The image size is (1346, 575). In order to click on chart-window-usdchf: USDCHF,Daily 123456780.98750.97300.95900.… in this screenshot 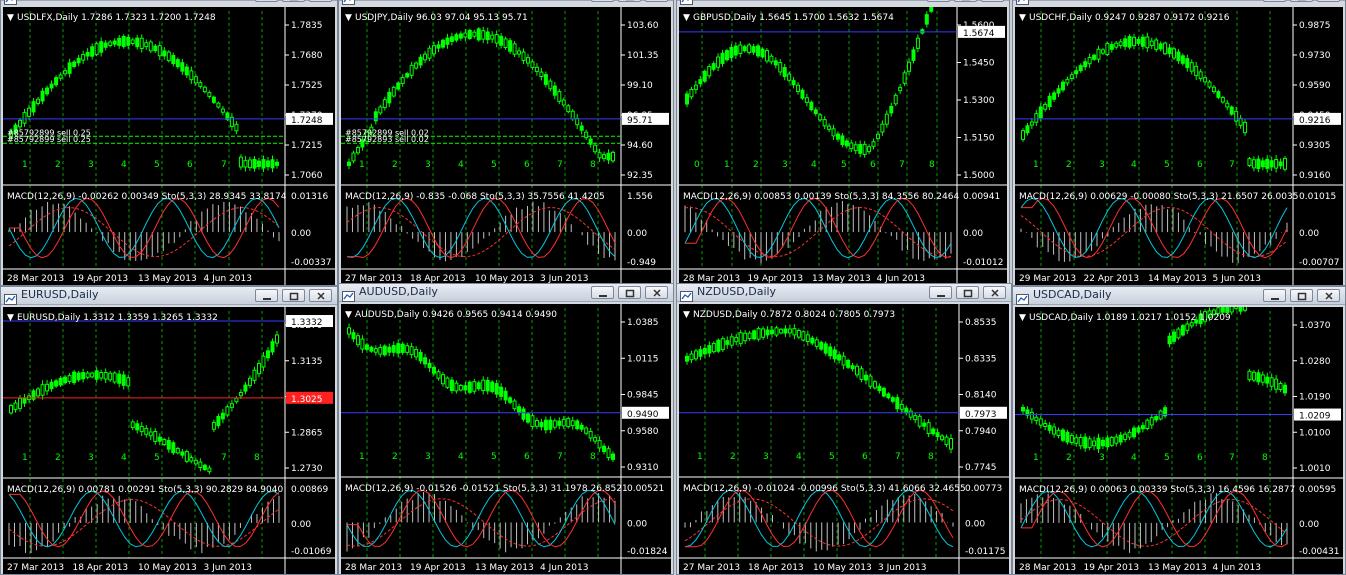, I will do `click(1179, 143)`.